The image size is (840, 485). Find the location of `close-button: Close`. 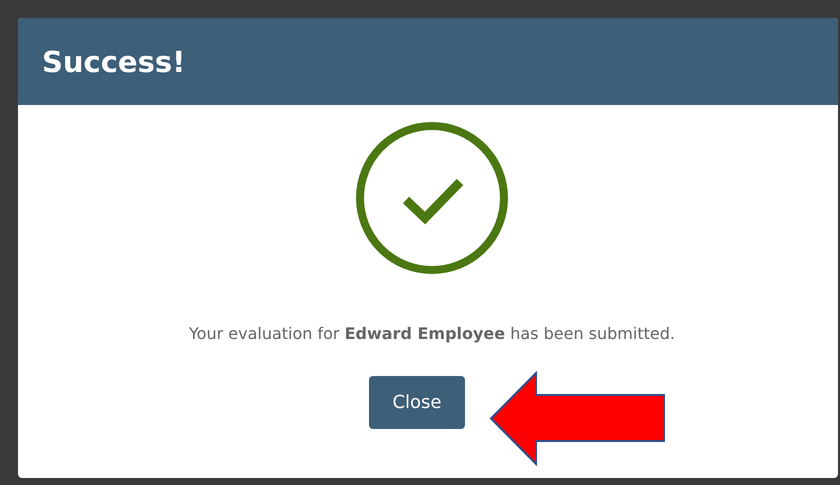

close-button: Close is located at coordinates (417, 402).